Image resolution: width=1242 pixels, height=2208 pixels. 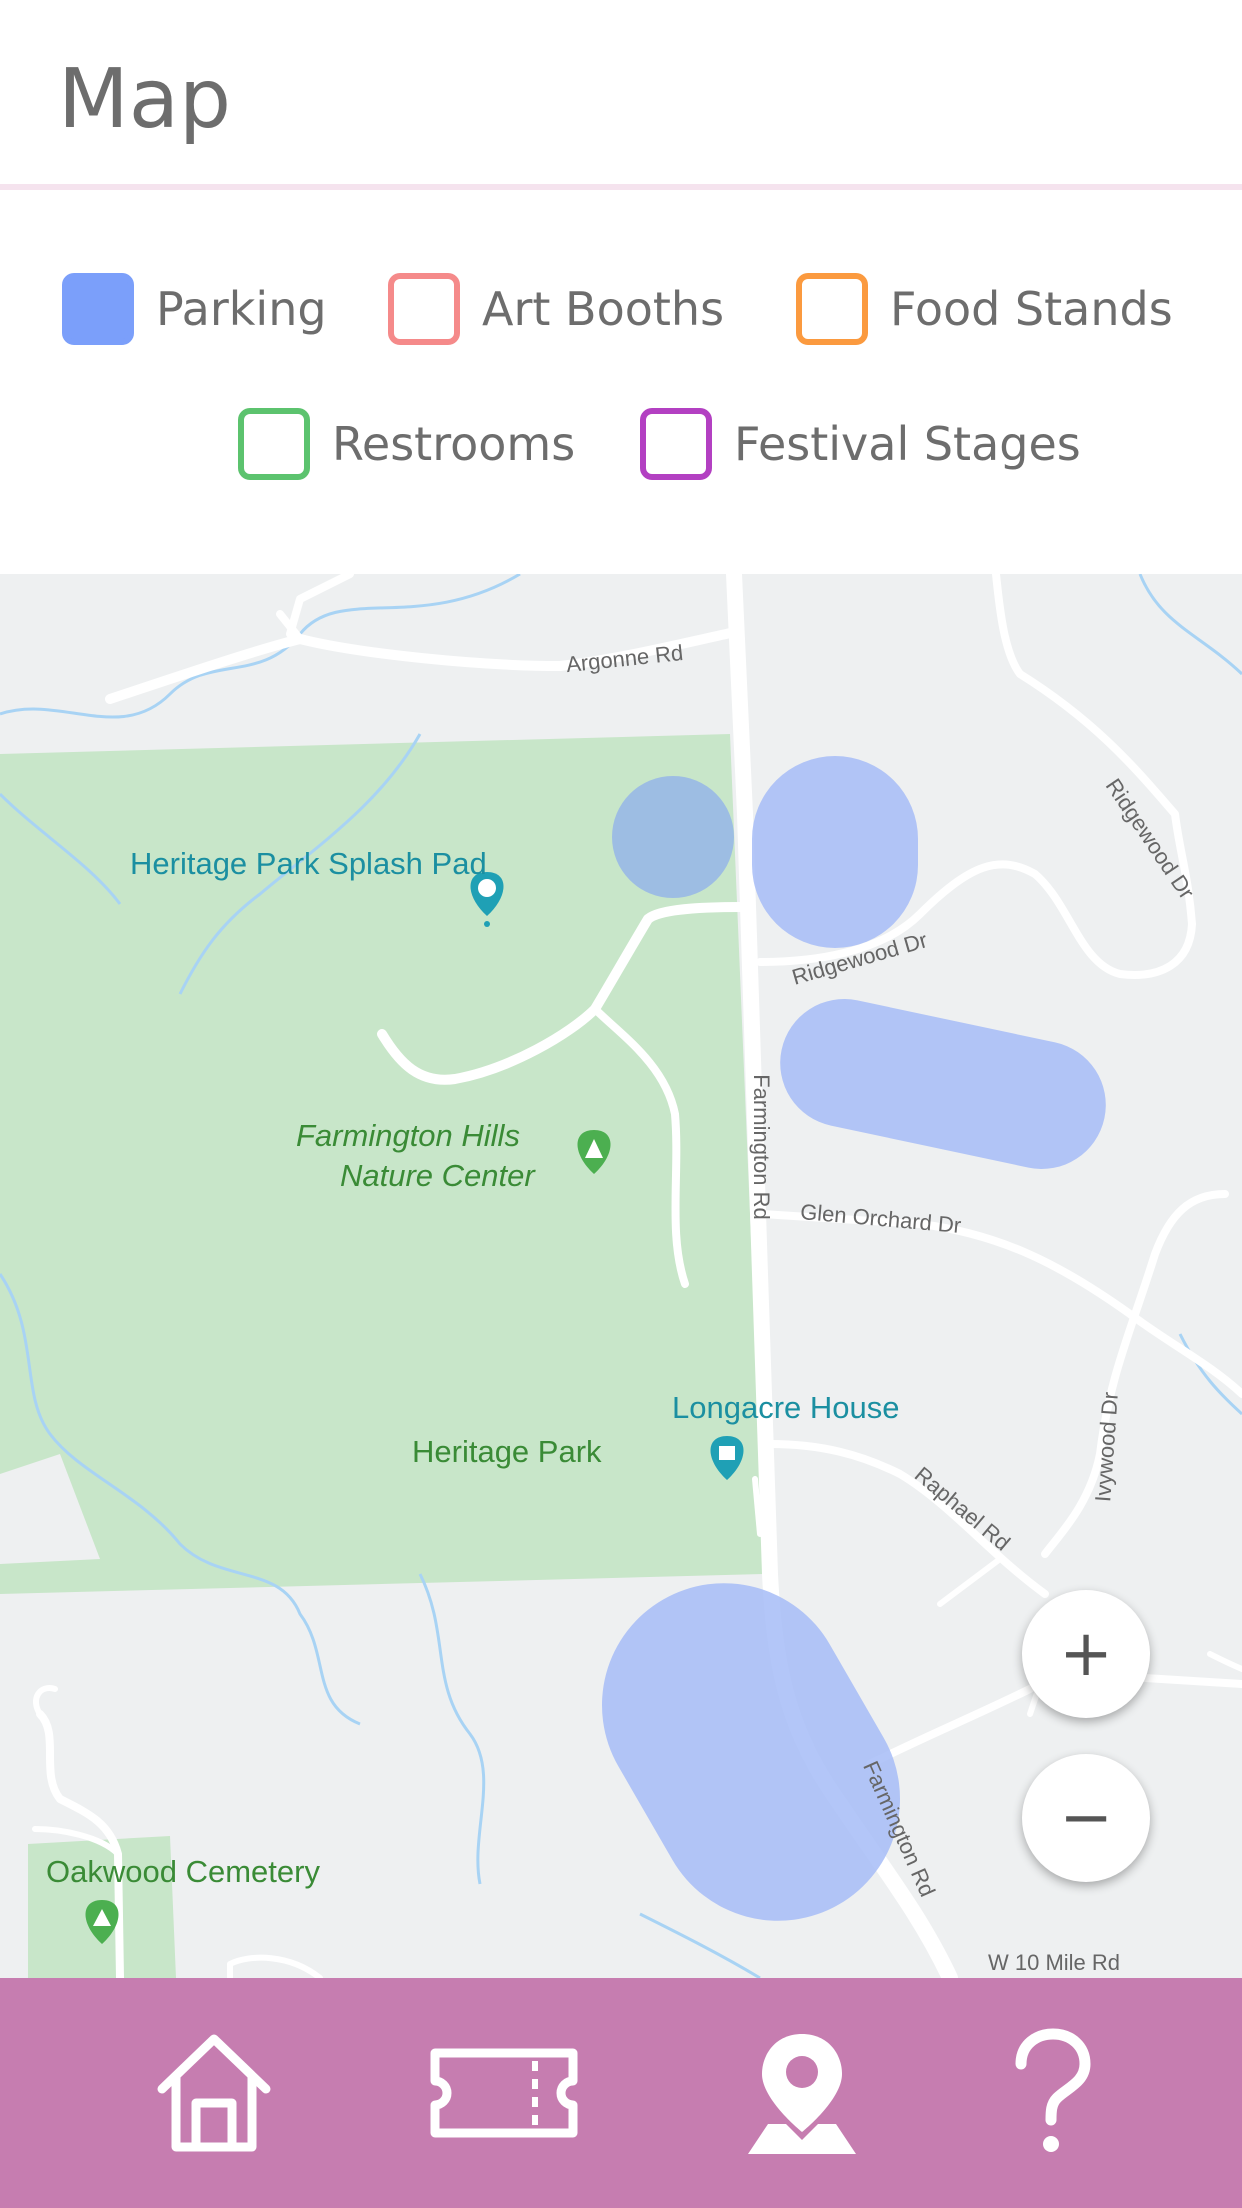 I want to click on restrooms-checkbox, so click(x=274, y=444).